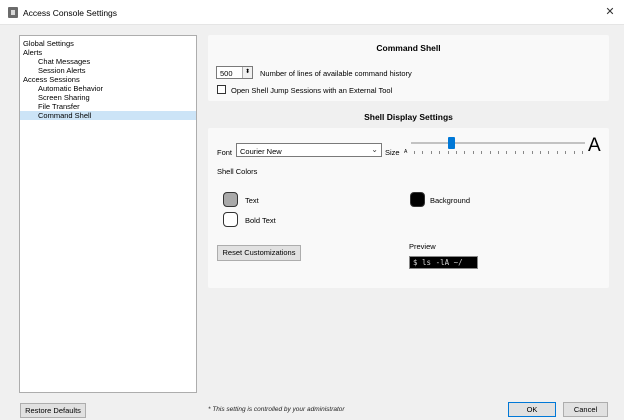 The height and width of the screenshot is (420, 624). What do you see at coordinates (451, 143) in the screenshot?
I see `size-slider-thumb` at bounding box center [451, 143].